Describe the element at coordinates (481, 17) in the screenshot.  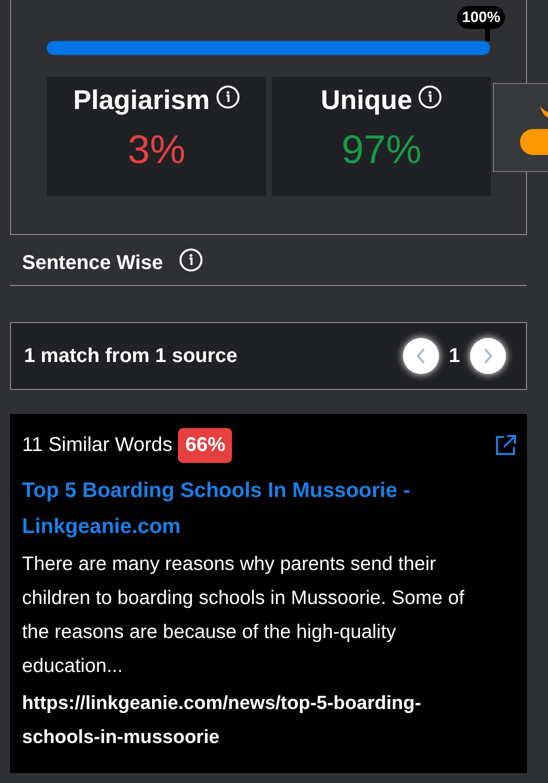
I see `progress-tooltip: 100%` at that location.